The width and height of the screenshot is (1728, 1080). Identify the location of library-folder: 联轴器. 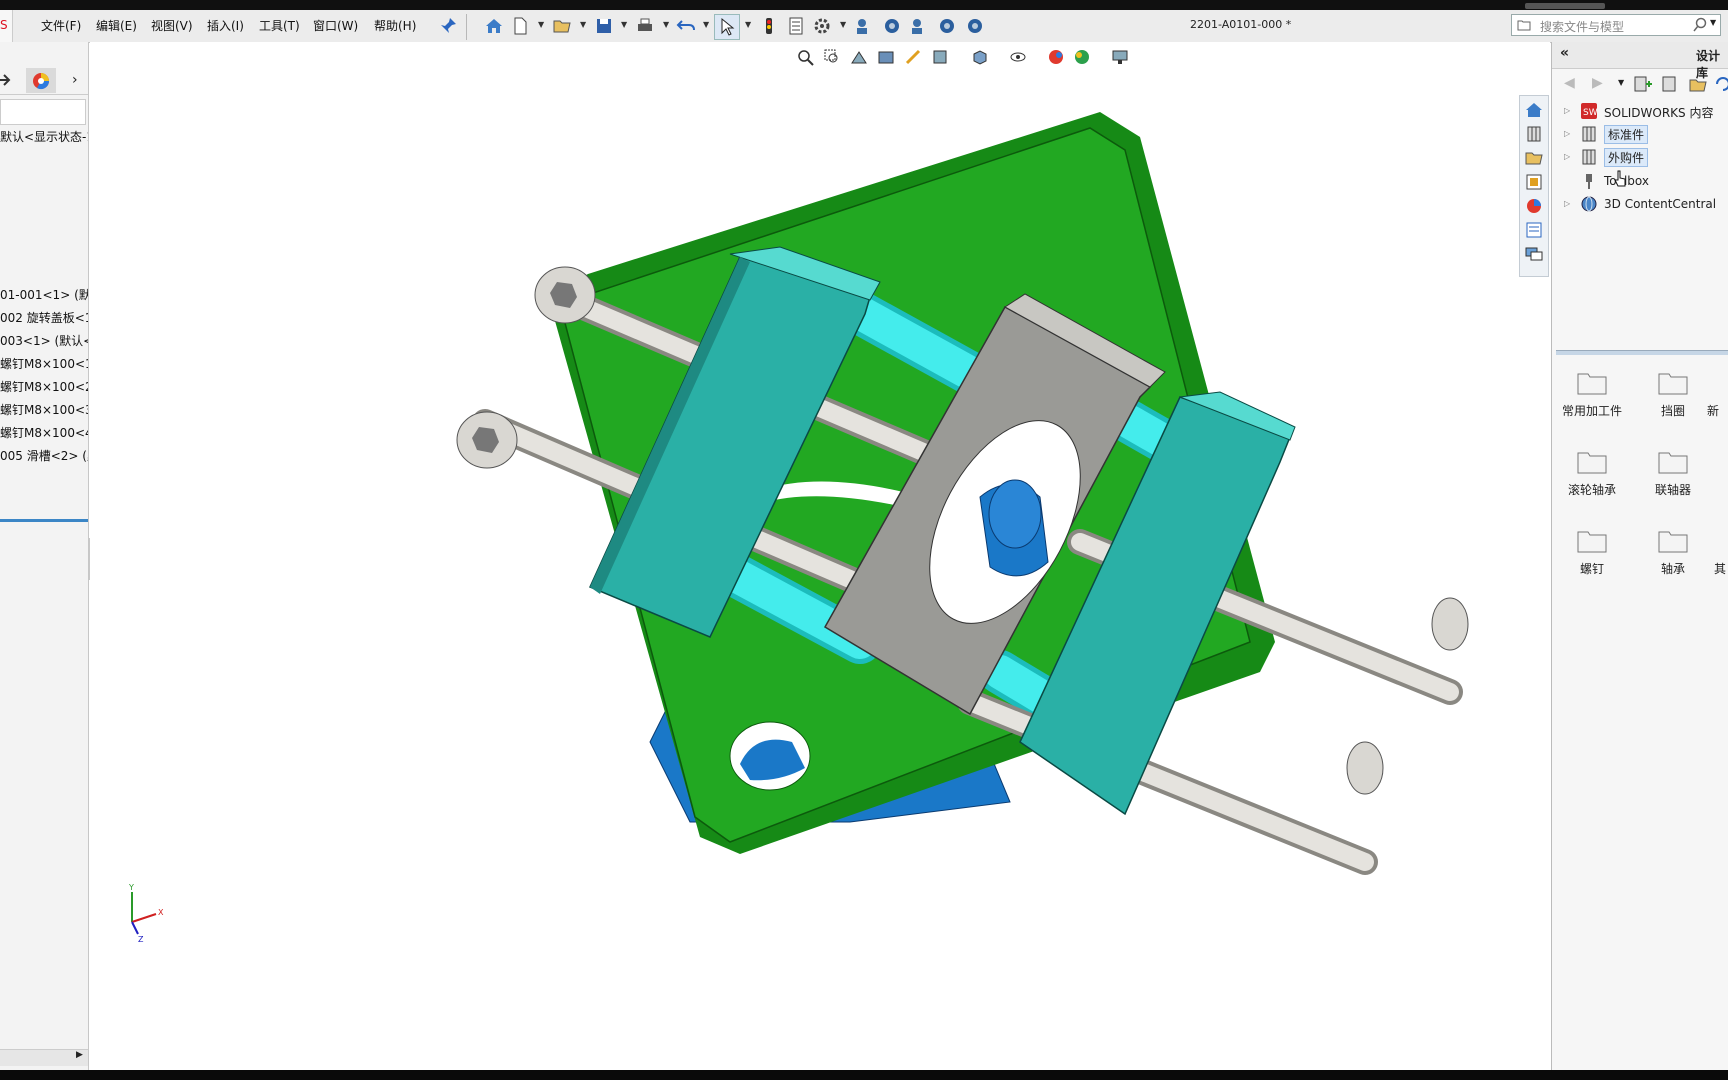
(1673, 473).